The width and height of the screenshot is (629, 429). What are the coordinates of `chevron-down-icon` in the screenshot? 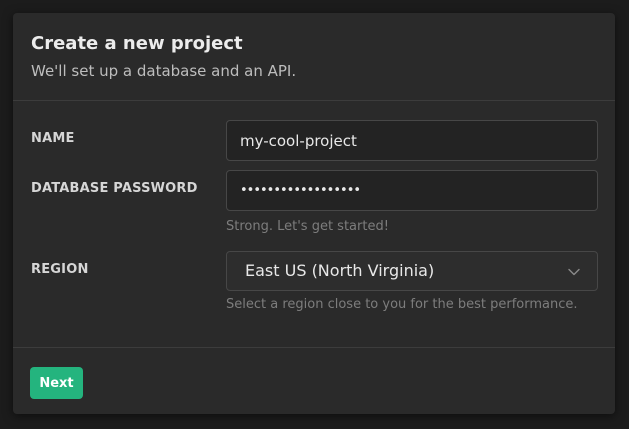 It's located at (574, 272).